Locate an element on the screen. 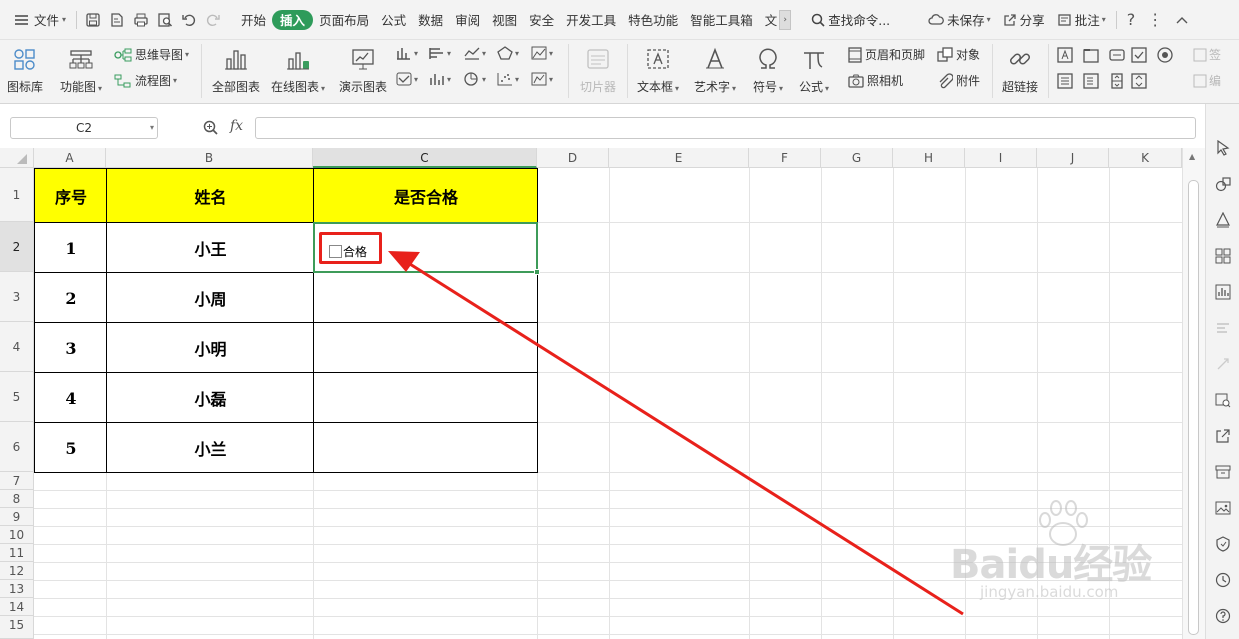  cell-c4 is located at coordinates (425, 347).